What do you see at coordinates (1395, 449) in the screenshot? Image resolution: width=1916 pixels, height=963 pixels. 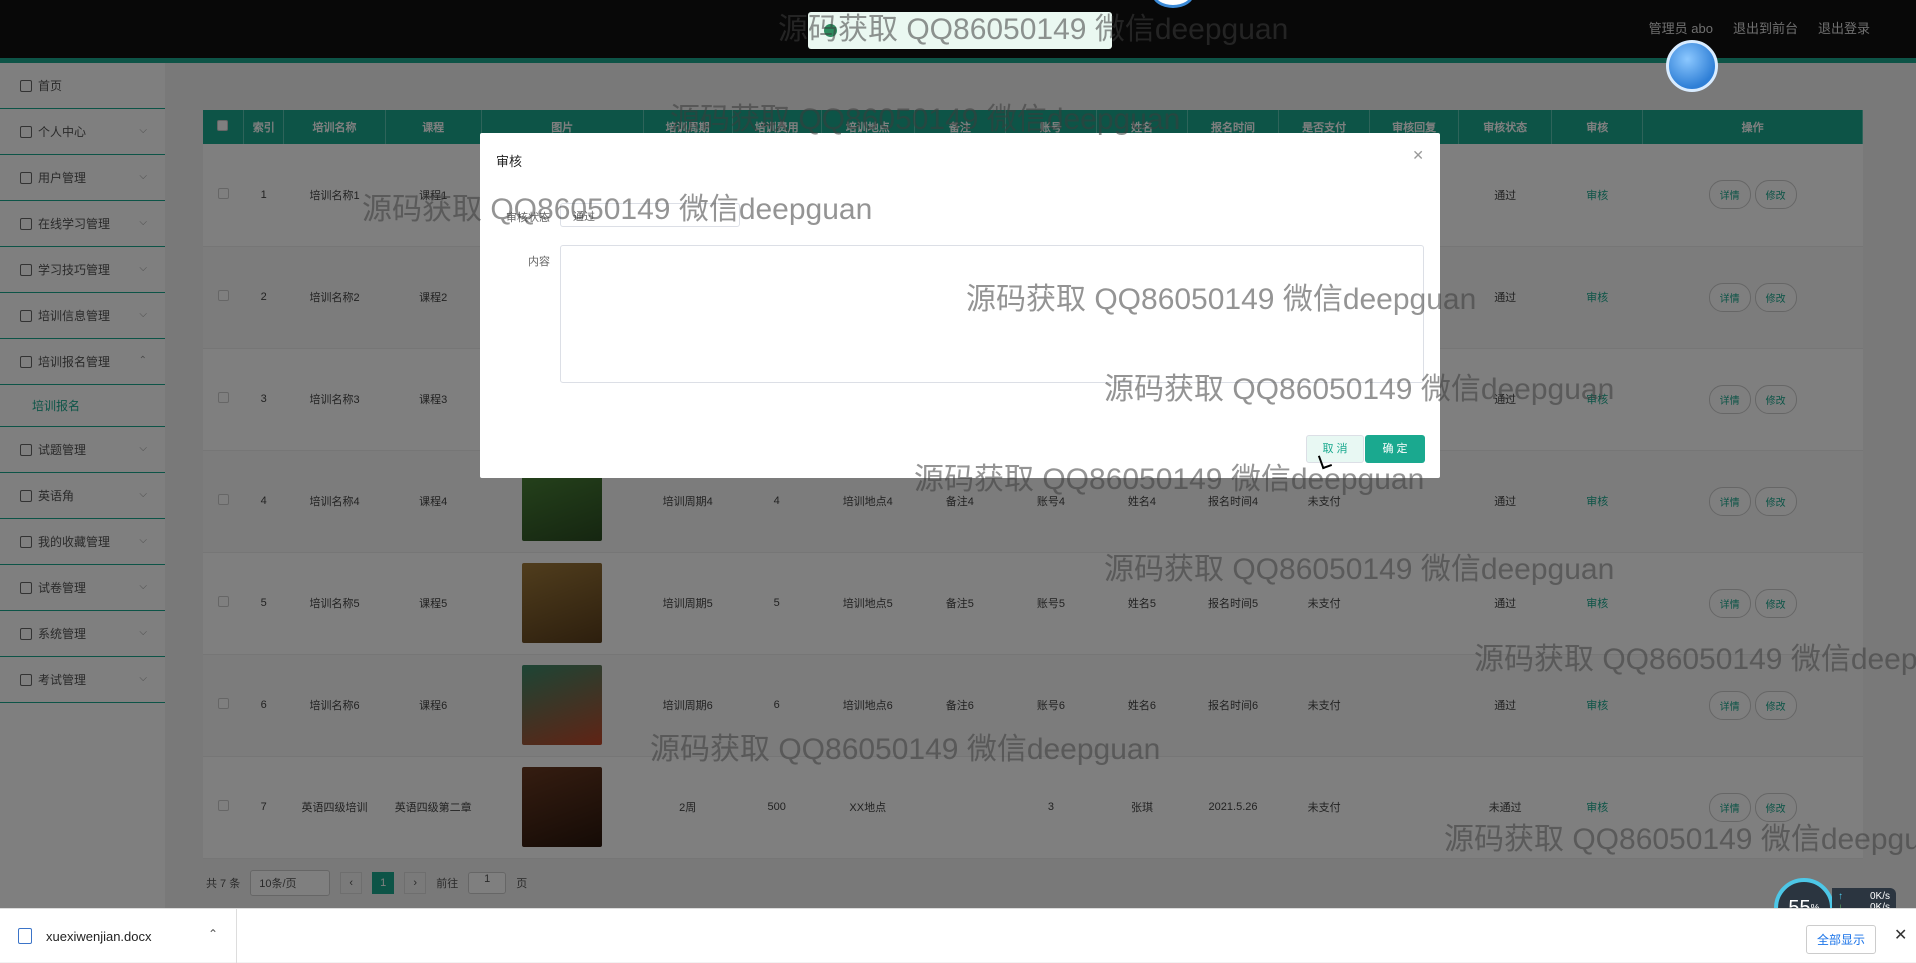 I see `confirm-button: 确 定` at bounding box center [1395, 449].